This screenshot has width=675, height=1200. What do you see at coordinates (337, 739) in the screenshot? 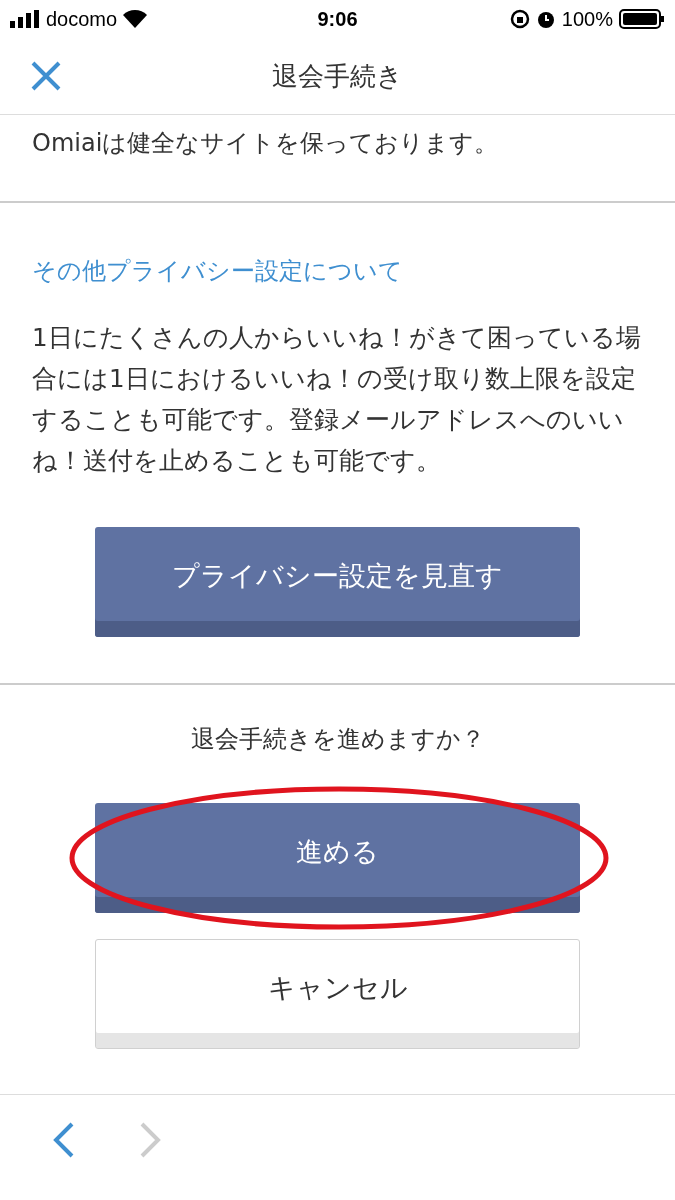
I see `confirm-question: 退会手続きを進めますか？` at bounding box center [337, 739].